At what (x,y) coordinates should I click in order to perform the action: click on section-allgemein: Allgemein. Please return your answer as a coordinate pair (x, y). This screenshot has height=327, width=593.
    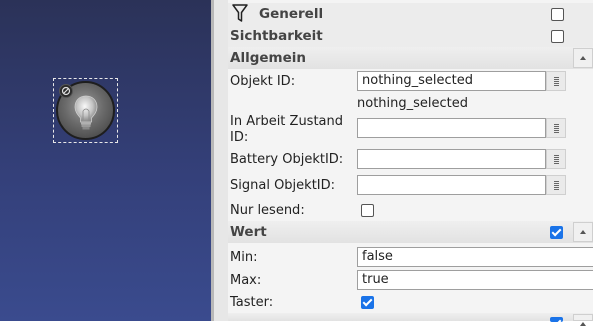
    Looking at the image, I should click on (410, 58).